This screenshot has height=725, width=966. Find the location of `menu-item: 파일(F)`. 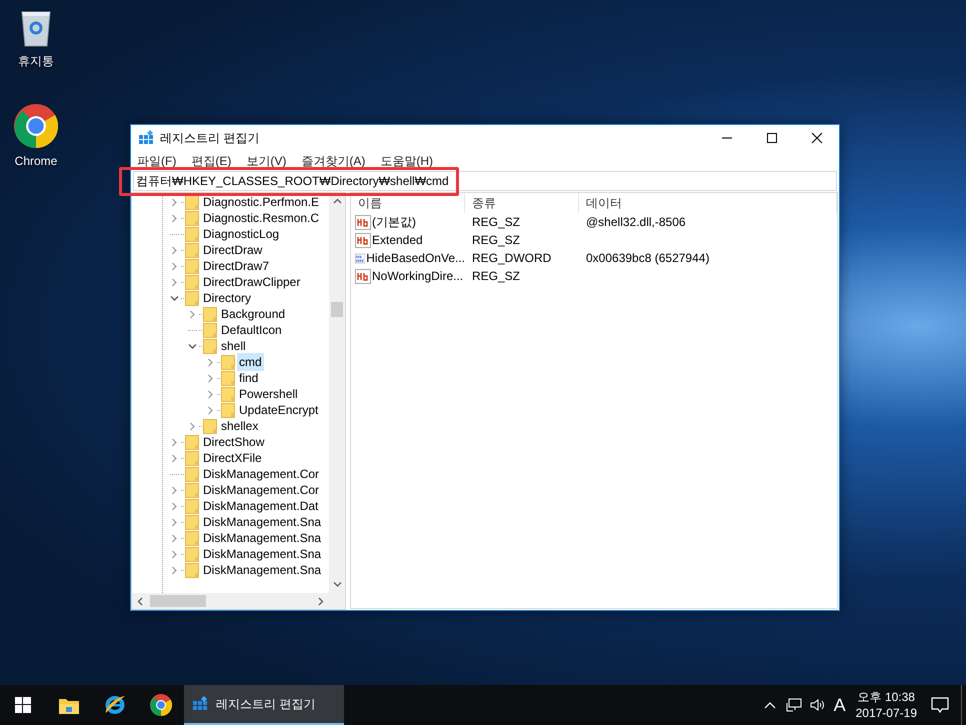

menu-item: 파일(F) is located at coordinates (156, 161).